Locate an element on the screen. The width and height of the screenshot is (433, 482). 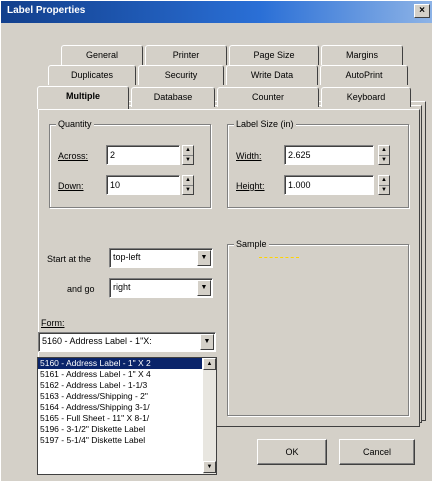
start-at-label: Start at the is located at coordinates (69, 259).